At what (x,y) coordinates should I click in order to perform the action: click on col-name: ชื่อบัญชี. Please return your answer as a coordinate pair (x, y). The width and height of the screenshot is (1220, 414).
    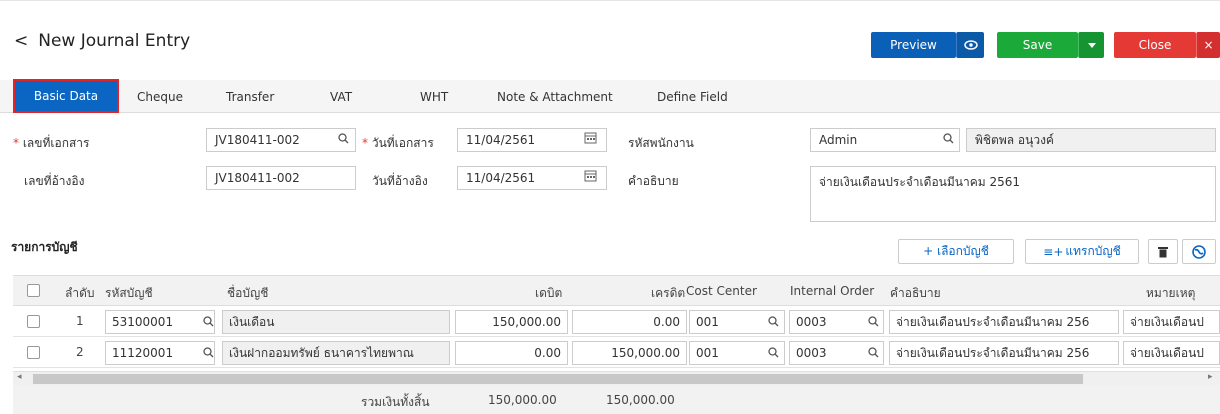
    Looking at the image, I should click on (248, 293).